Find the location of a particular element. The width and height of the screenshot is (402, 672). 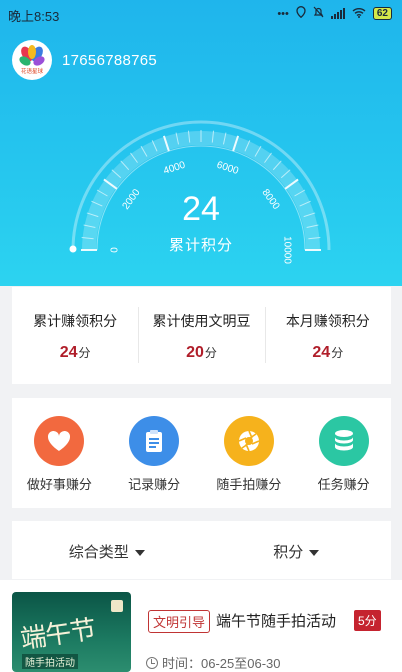

activity-time-text: 时间：06-25至06-30 is located at coordinates (221, 663).